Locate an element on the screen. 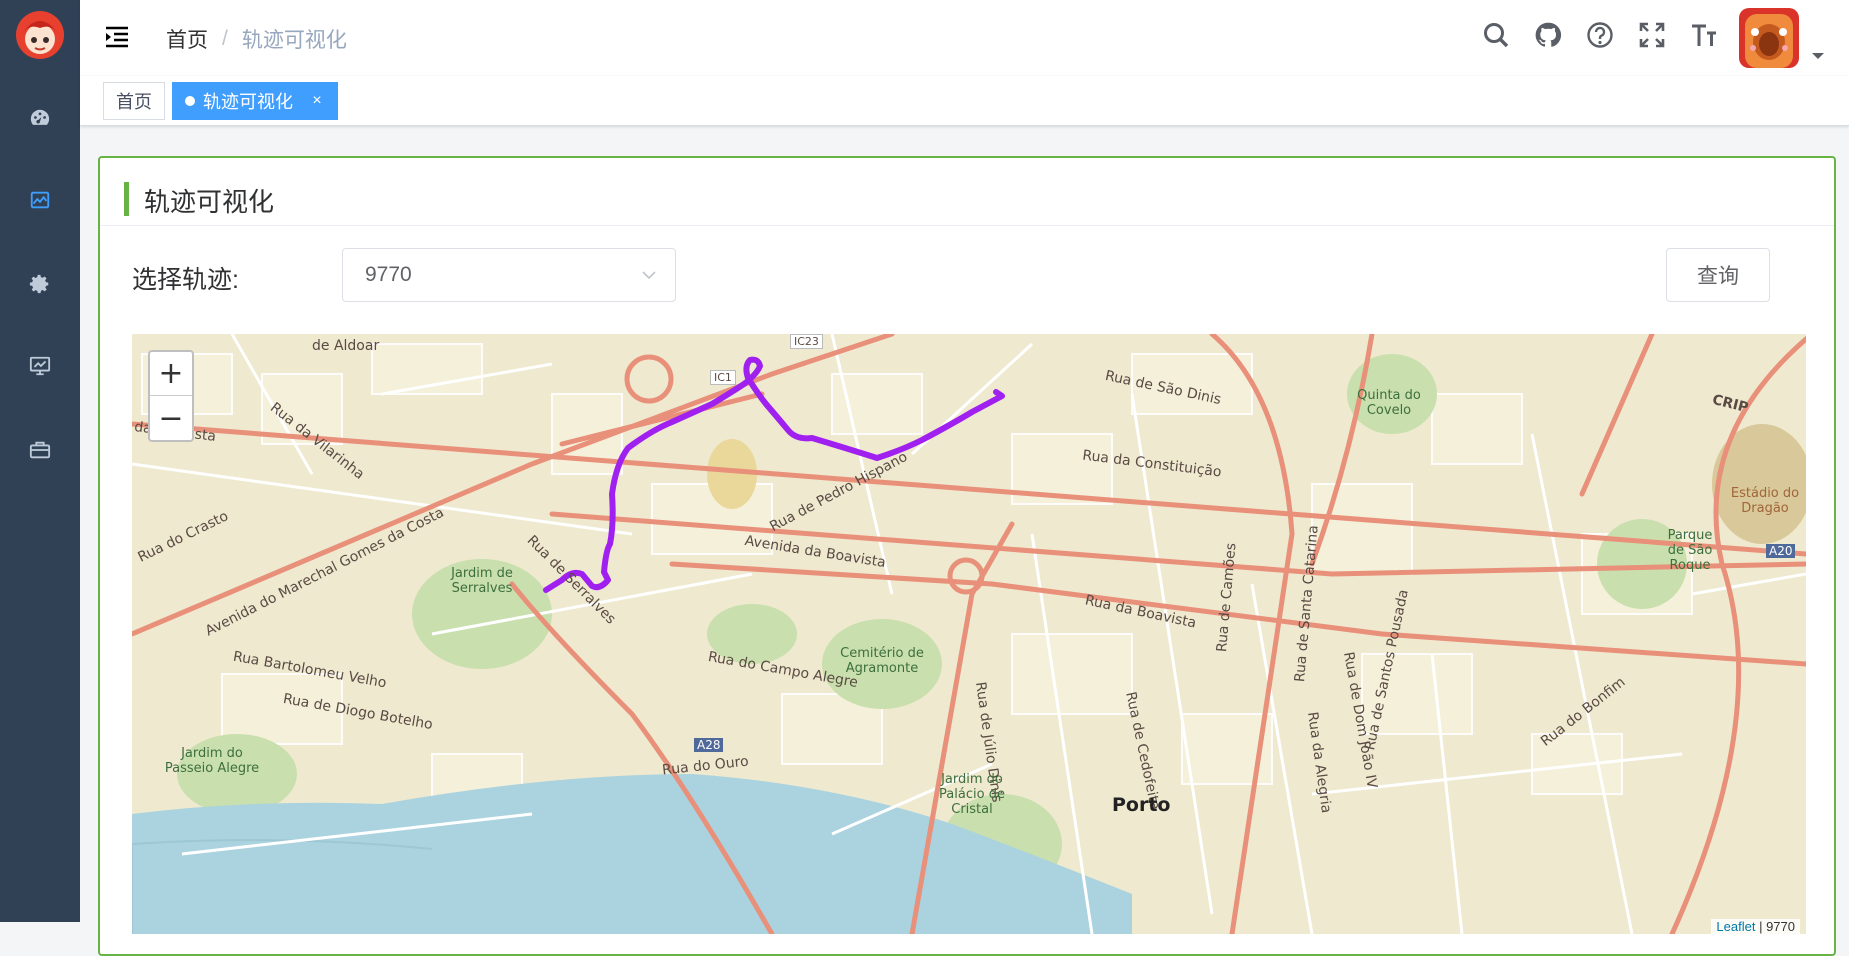 This screenshot has height=956, width=1849. zoom-in-button: + is located at coordinates (171, 374).